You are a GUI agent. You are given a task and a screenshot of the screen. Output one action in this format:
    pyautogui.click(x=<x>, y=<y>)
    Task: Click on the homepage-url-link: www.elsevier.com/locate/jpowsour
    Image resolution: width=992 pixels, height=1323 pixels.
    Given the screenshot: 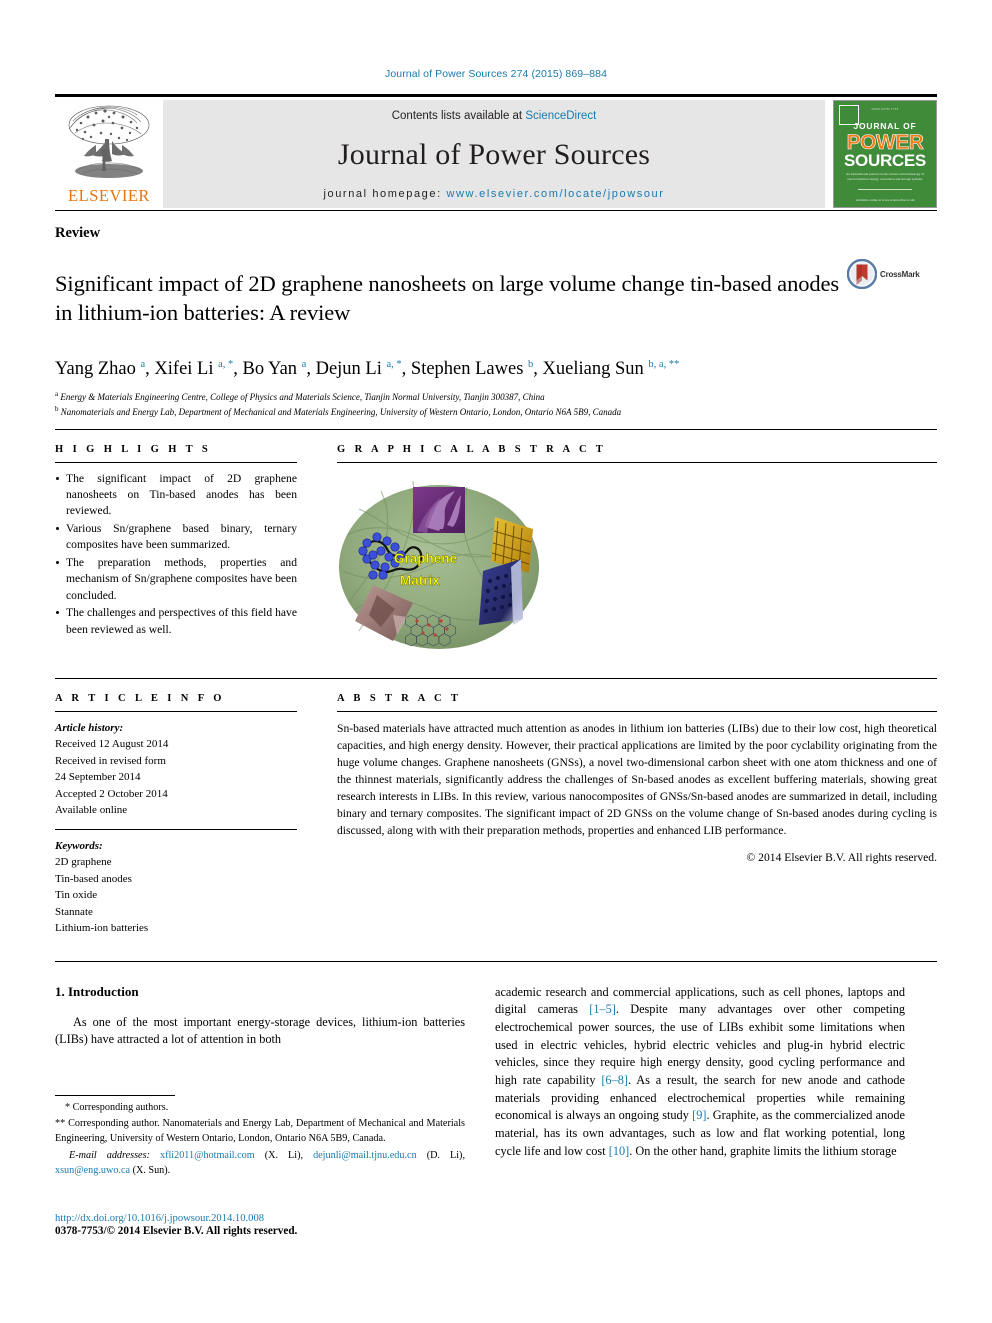 What is the action you would take?
    pyautogui.click(x=555, y=194)
    